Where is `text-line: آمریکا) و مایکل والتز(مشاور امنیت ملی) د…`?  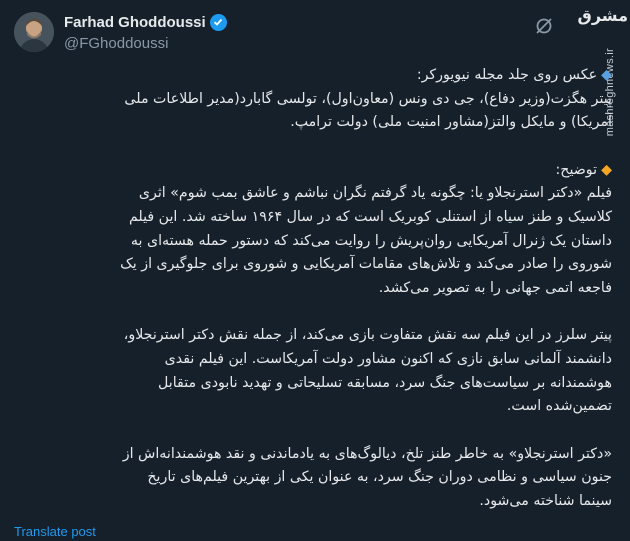 text-line: آمریکا) و مایکل والتز(مشاور امنیت ملی) د… is located at coordinates (451, 122).